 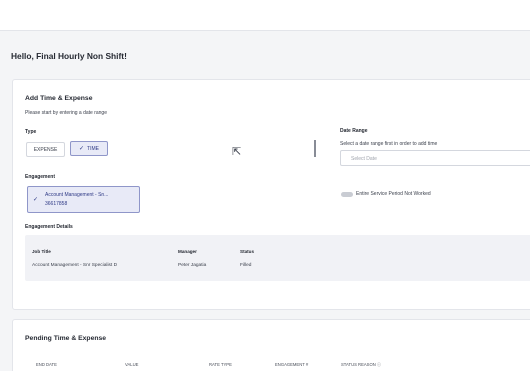 What do you see at coordinates (358, 364) in the screenshot?
I see `col-status-reason-label: STATUS REASON` at bounding box center [358, 364].